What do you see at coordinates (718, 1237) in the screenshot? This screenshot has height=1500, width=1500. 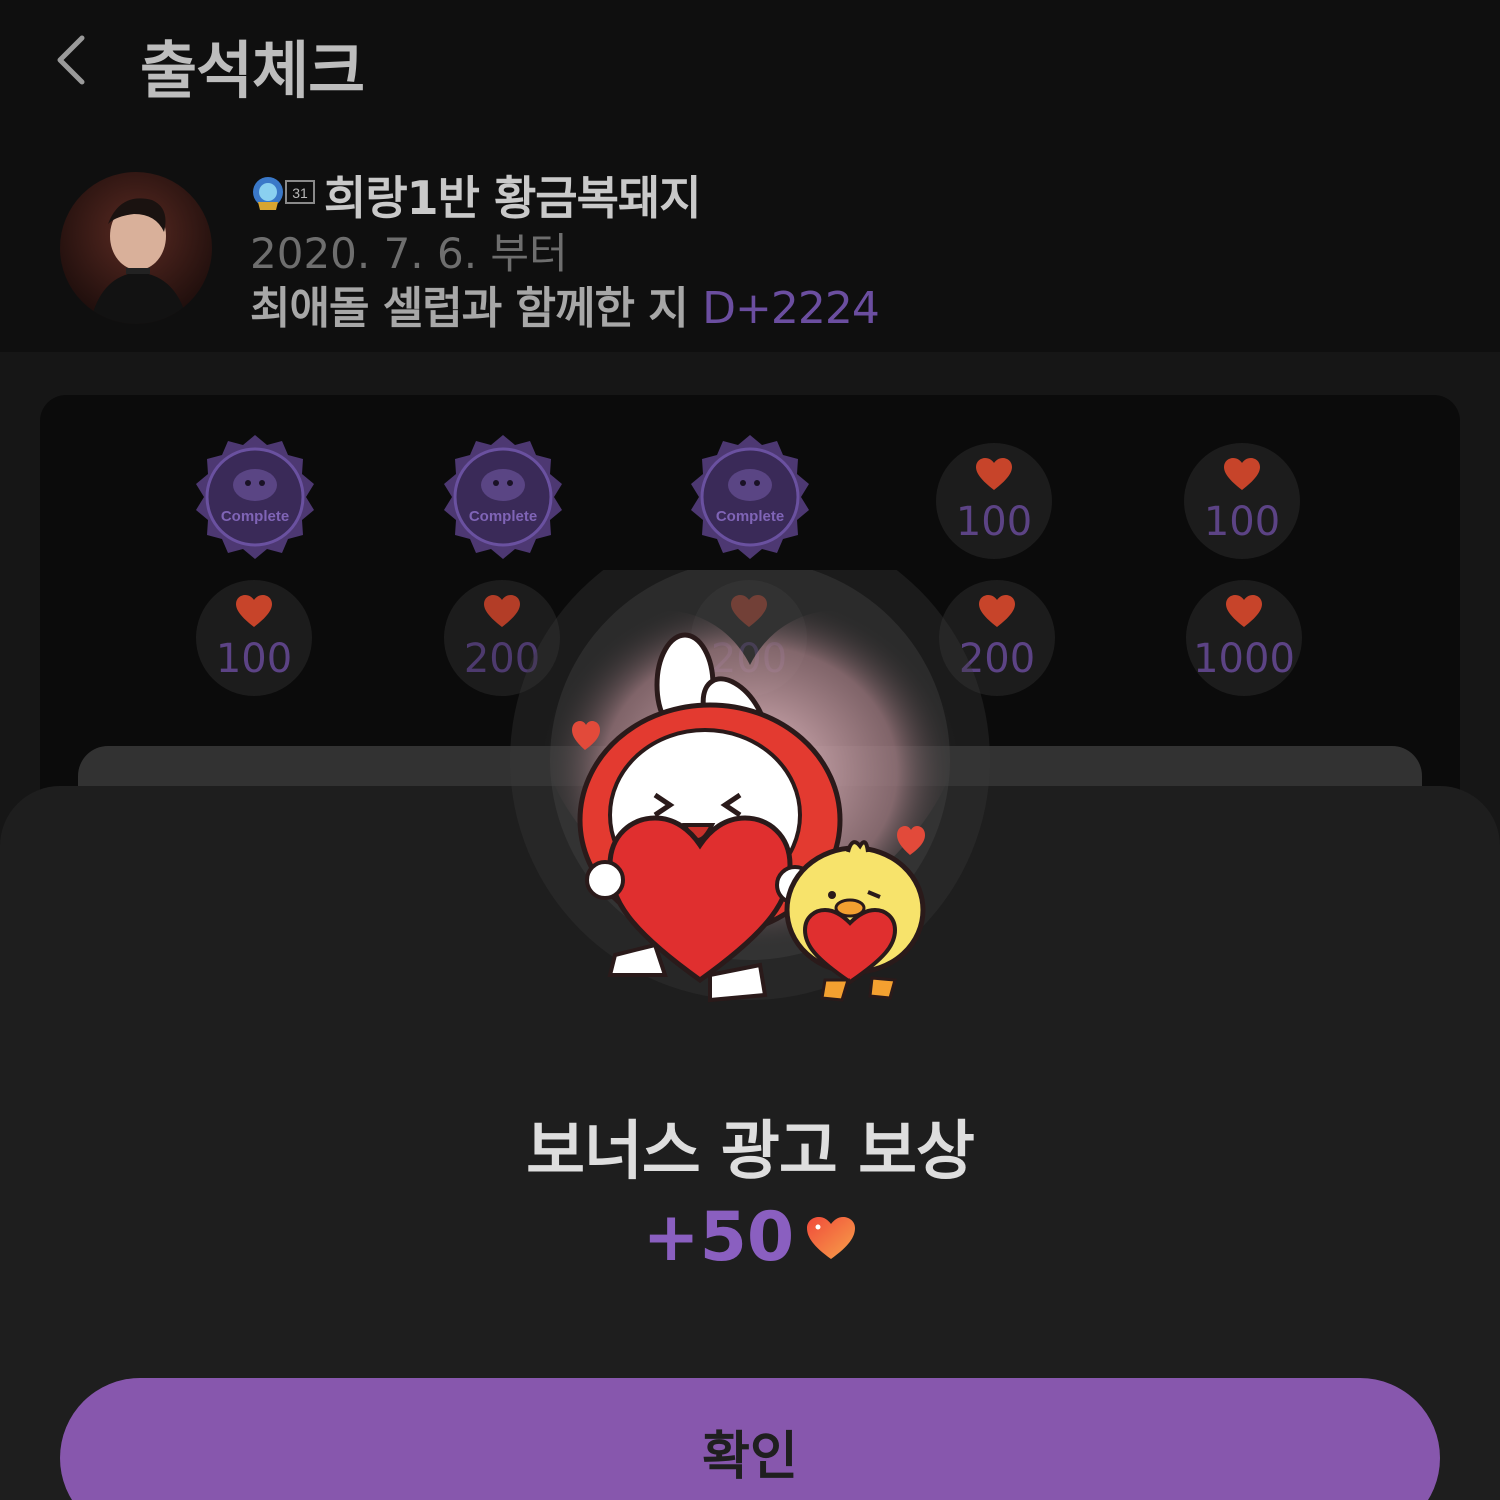 I see `reward-amount-value: +50` at bounding box center [718, 1237].